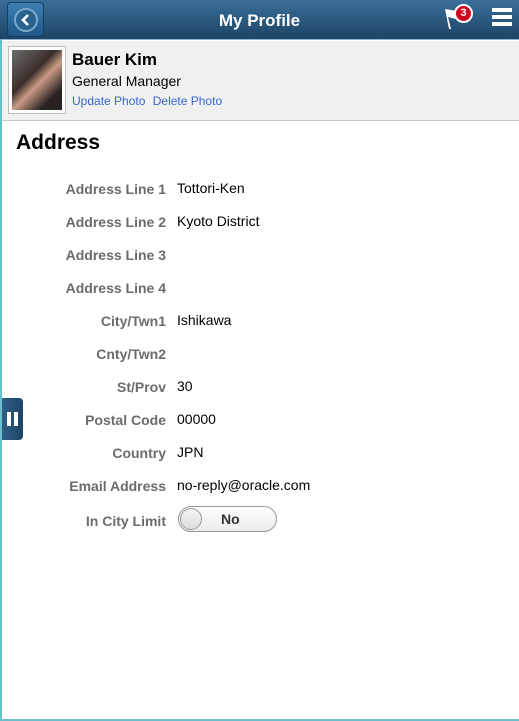  What do you see at coordinates (244, 485) in the screenshot?
I see `field-value: no-reply@oracle.com` at bounding box center [244, 485].